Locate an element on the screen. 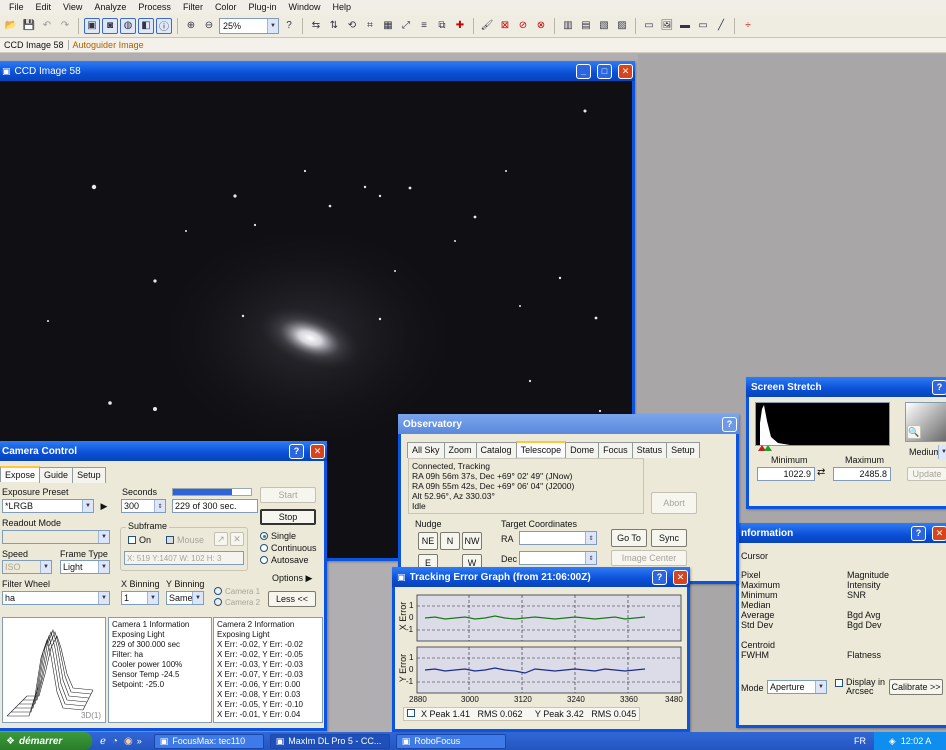 Image resolution: width=946 pixels, height=750 pixels. zoom-out-icon: ⊖ is located at coordinates (209, 26).